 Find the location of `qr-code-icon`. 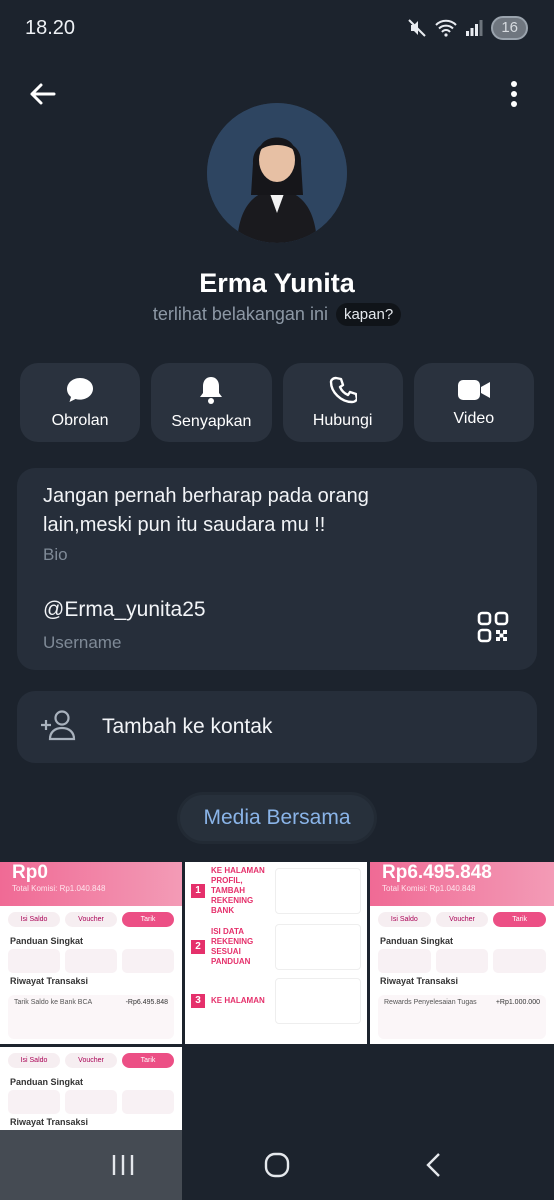

qr-code-icon is located at coordinates (493, 627).